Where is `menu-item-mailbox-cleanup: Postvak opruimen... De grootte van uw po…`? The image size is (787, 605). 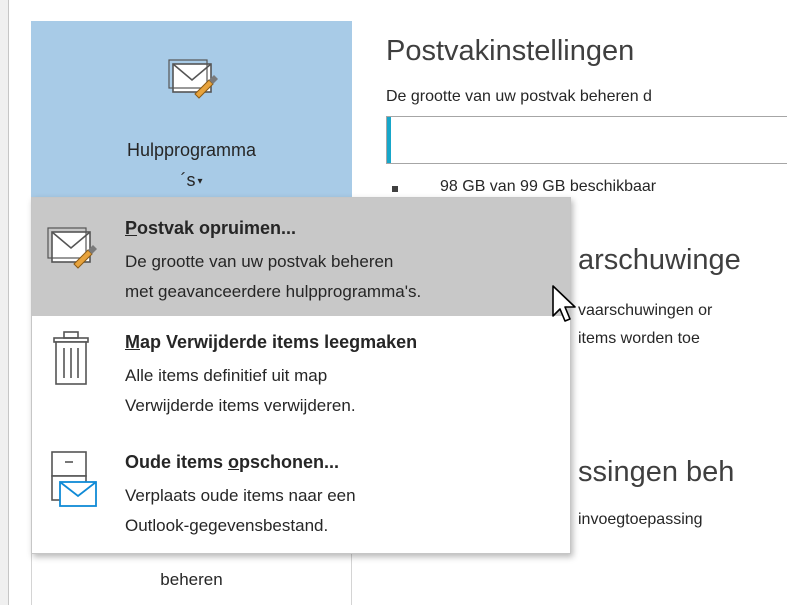 menu-item-mailbox-cleanup: Postvak opruimen... De grootte van uw po… is located at coordinates (301, 257).